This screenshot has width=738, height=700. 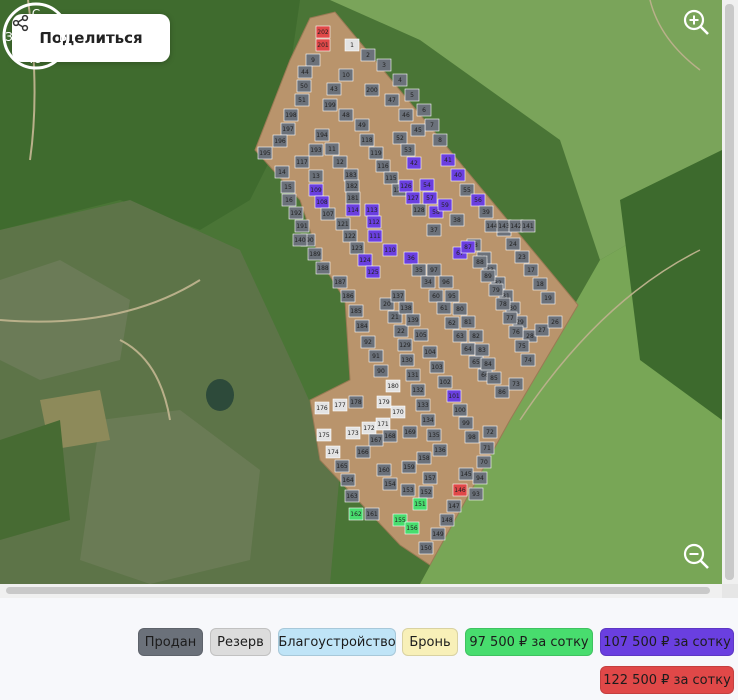 I want to click on plot-47: 47, so click(x=392, y=100).